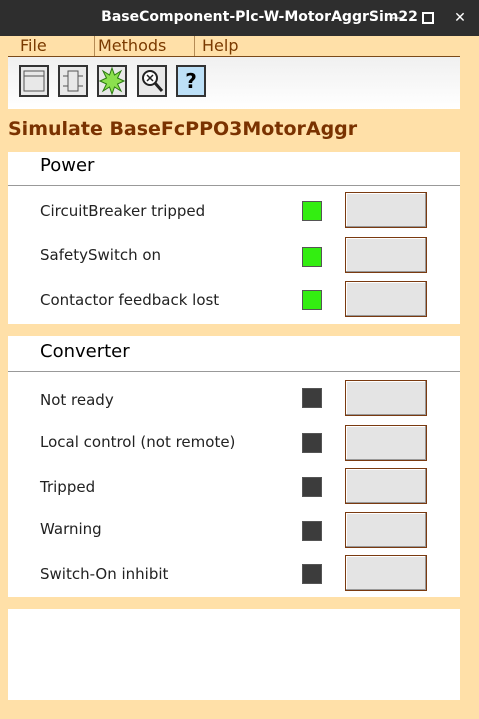 This screenshot has height=719, width=479. Describe the element at coordinates (234, 575) in the screenshot. I see `converter-row-switch-on-inhibit: Switch-On inhibit` at that location.